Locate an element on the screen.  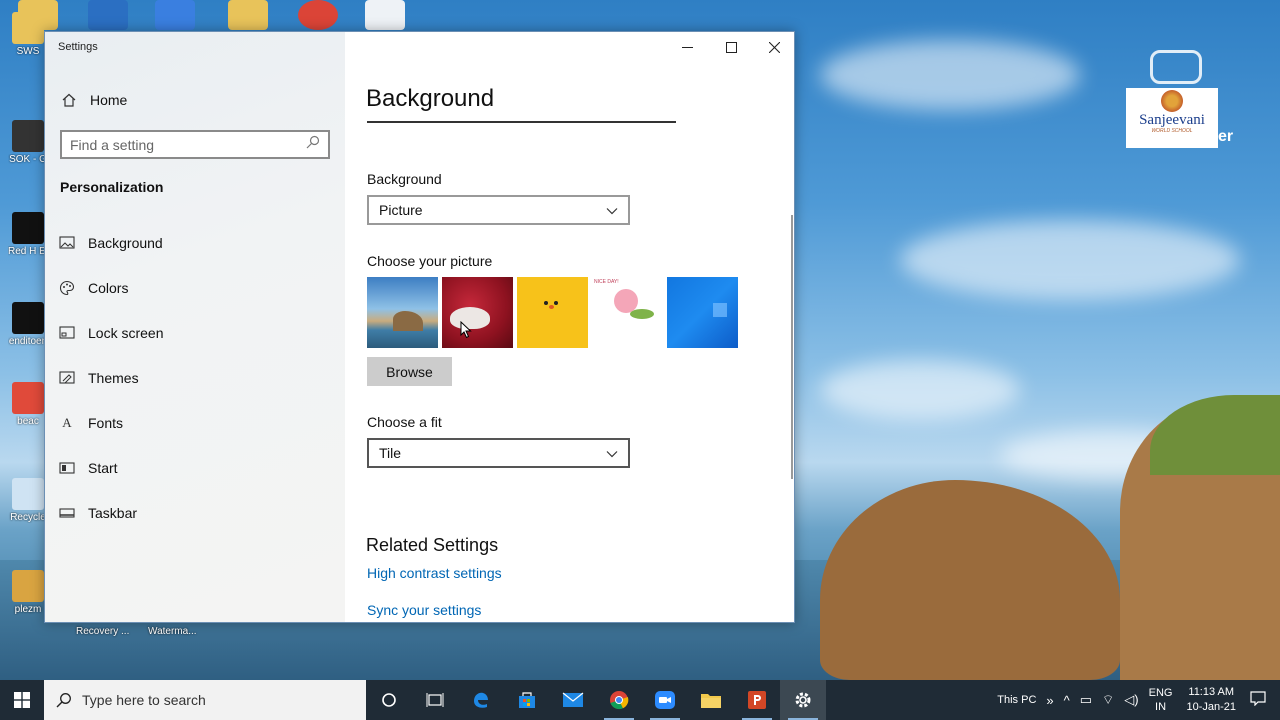
desktop-icon-plezm: plezm is located at coordinates (28, 592).